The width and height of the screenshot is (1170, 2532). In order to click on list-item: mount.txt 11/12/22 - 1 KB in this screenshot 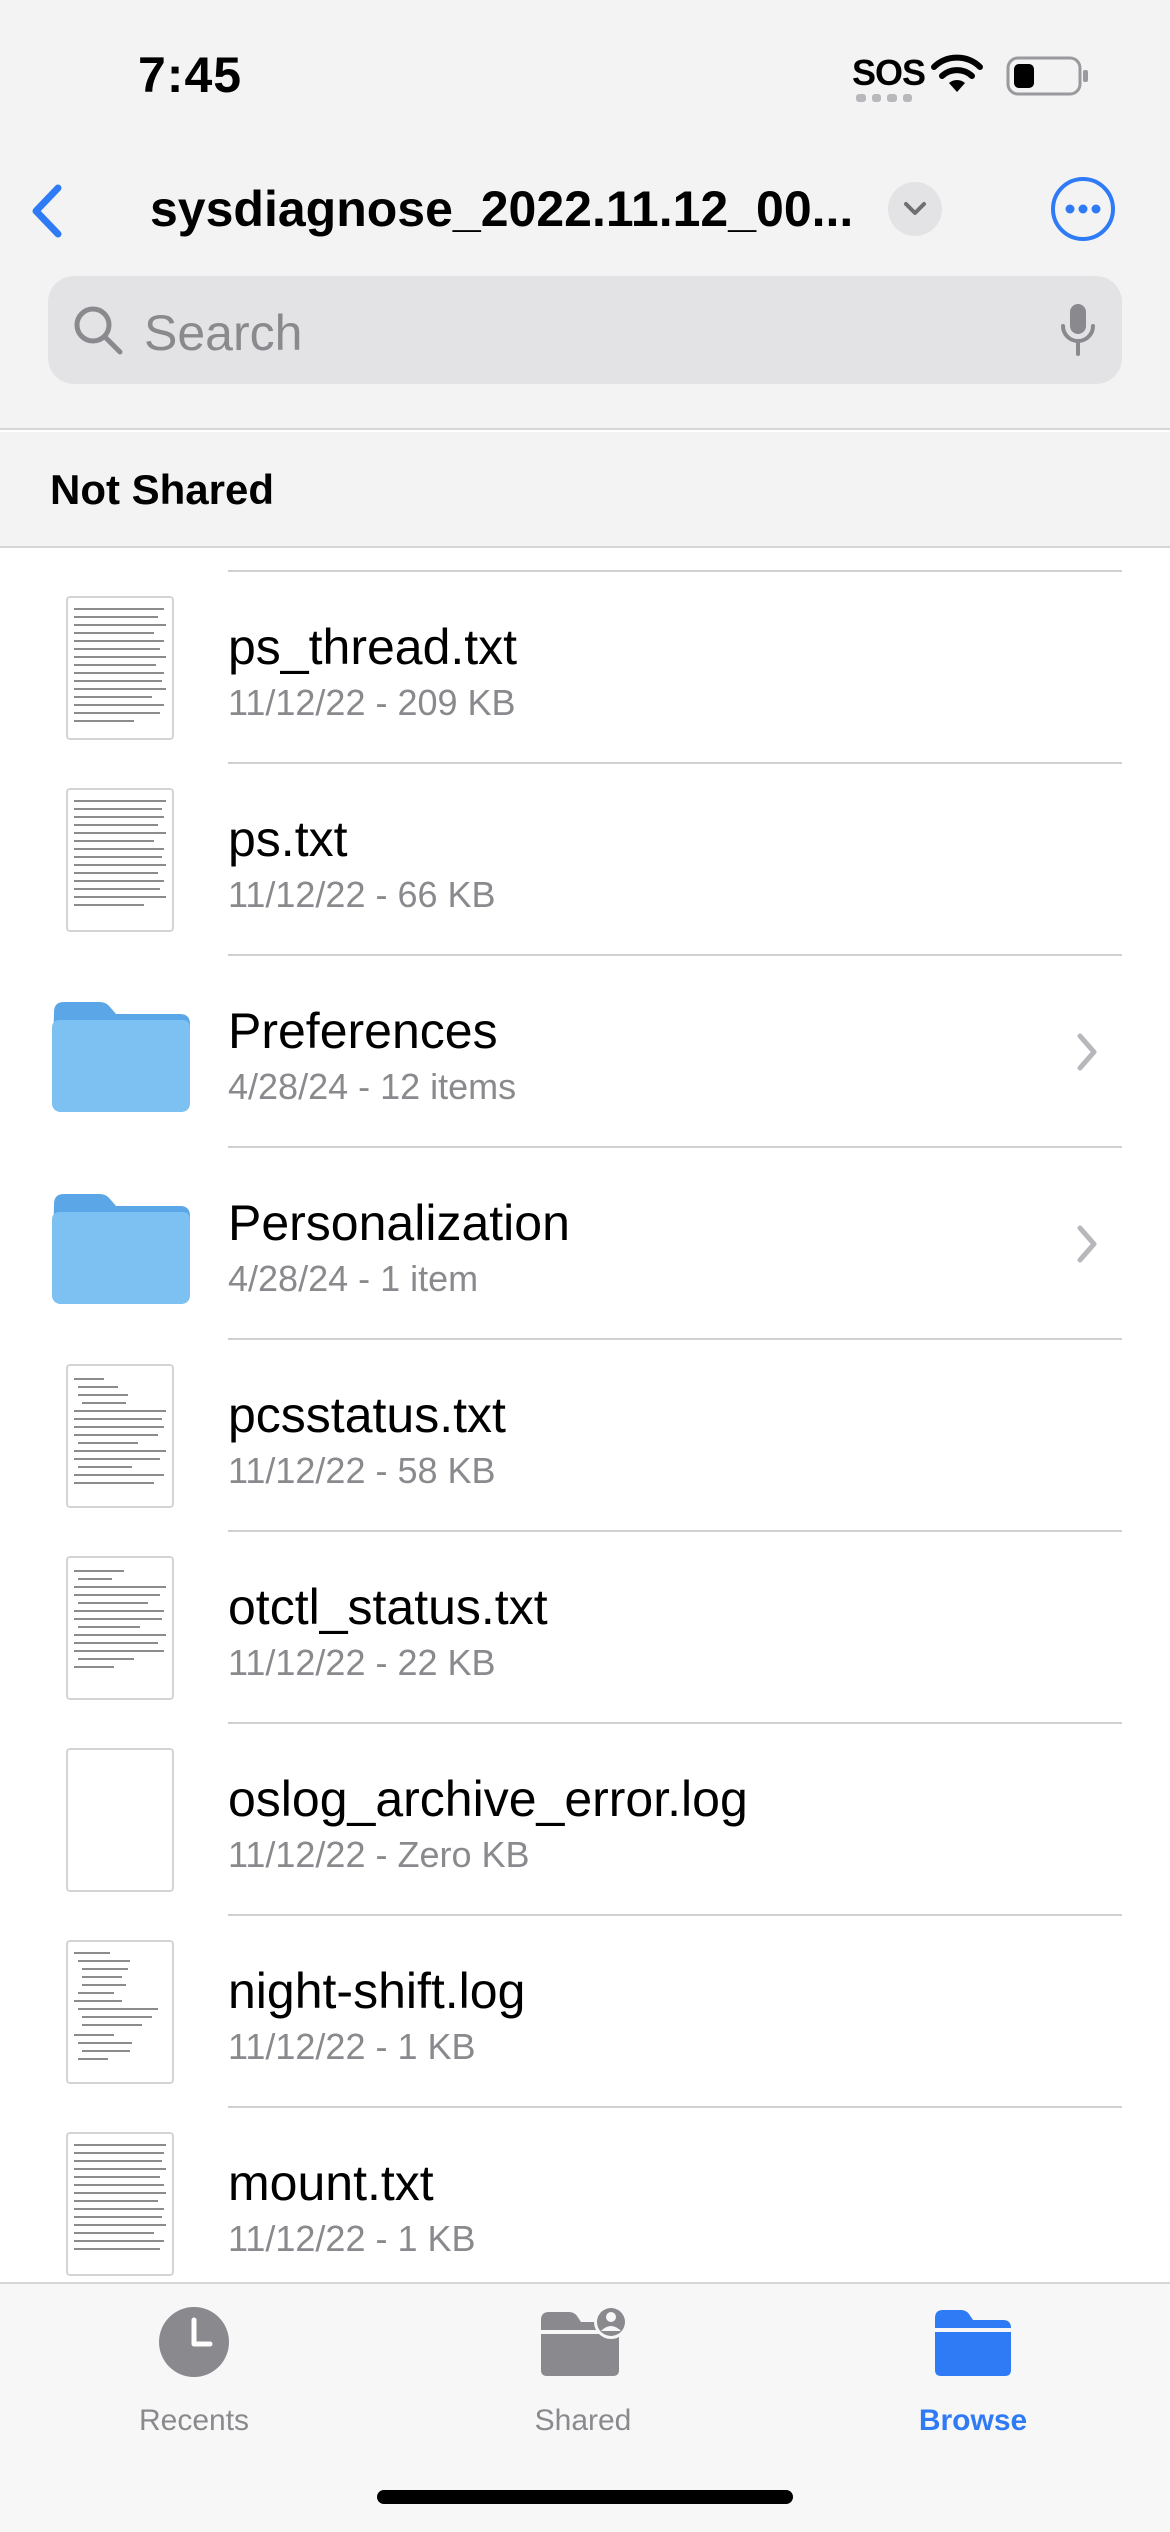, I will do `click(585, 2195)`.